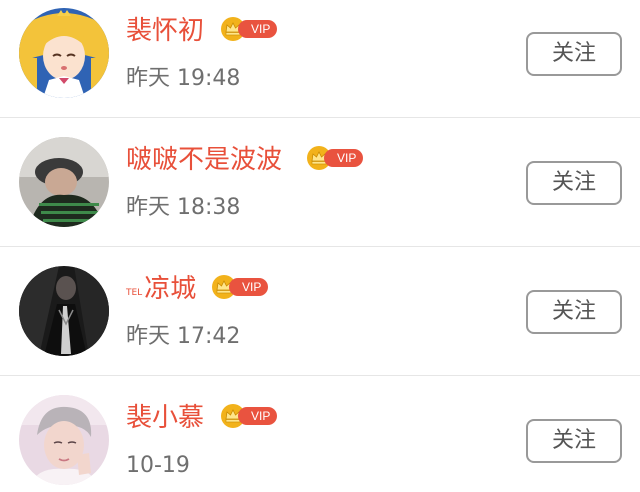 The image size is (640, 492). I want to click on photo-person-avatar, so click(64, 182).